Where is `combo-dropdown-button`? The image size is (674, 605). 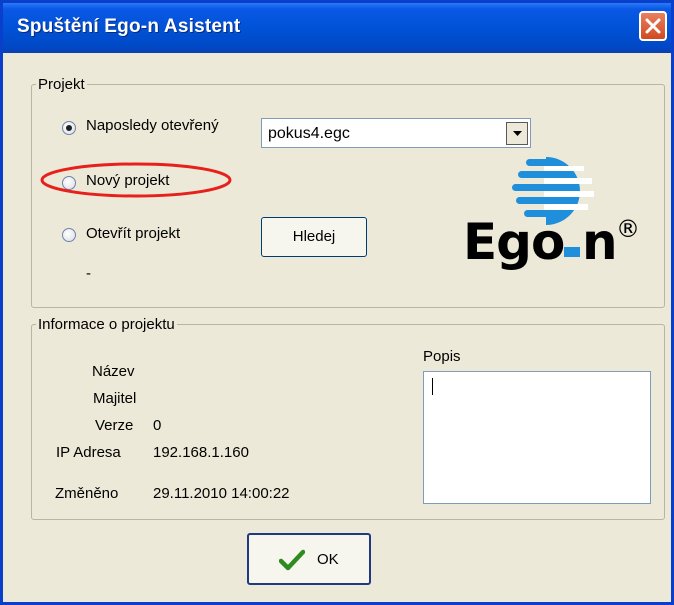
combo-dropdown-button is located at coordinates (517, 133).